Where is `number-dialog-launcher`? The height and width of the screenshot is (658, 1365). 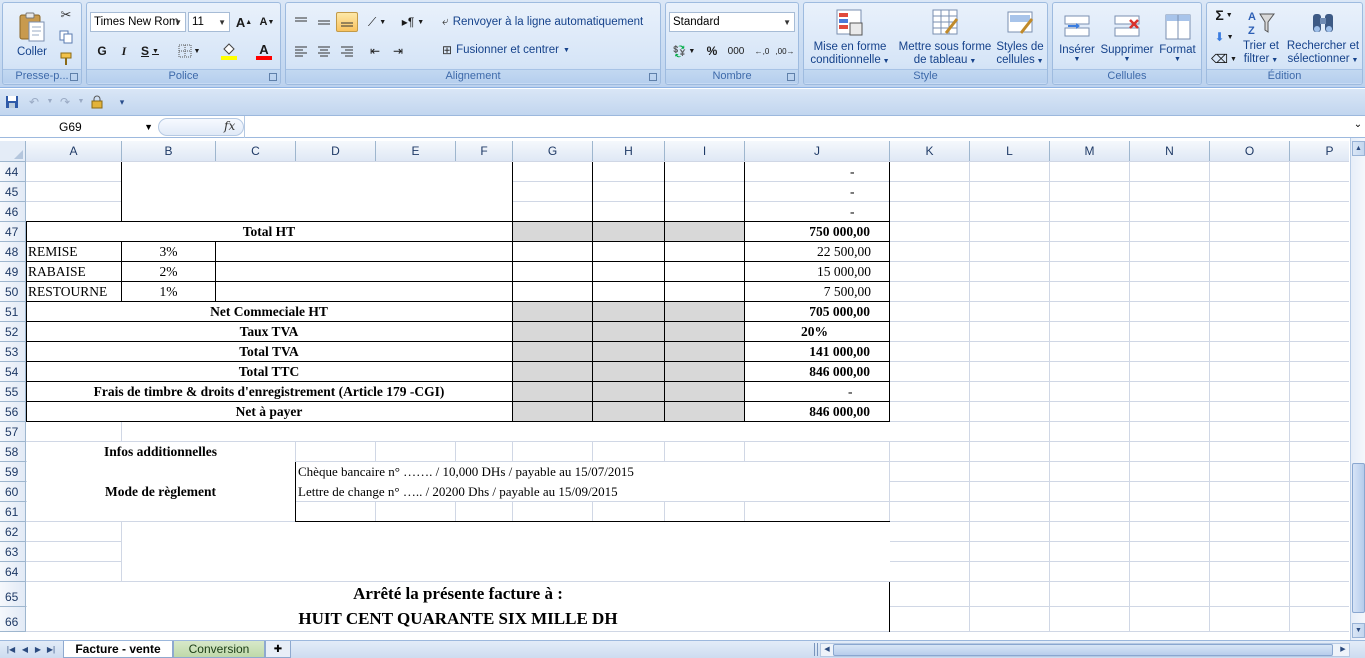 number-dialog-launcher is located at coordinates (791, 77).